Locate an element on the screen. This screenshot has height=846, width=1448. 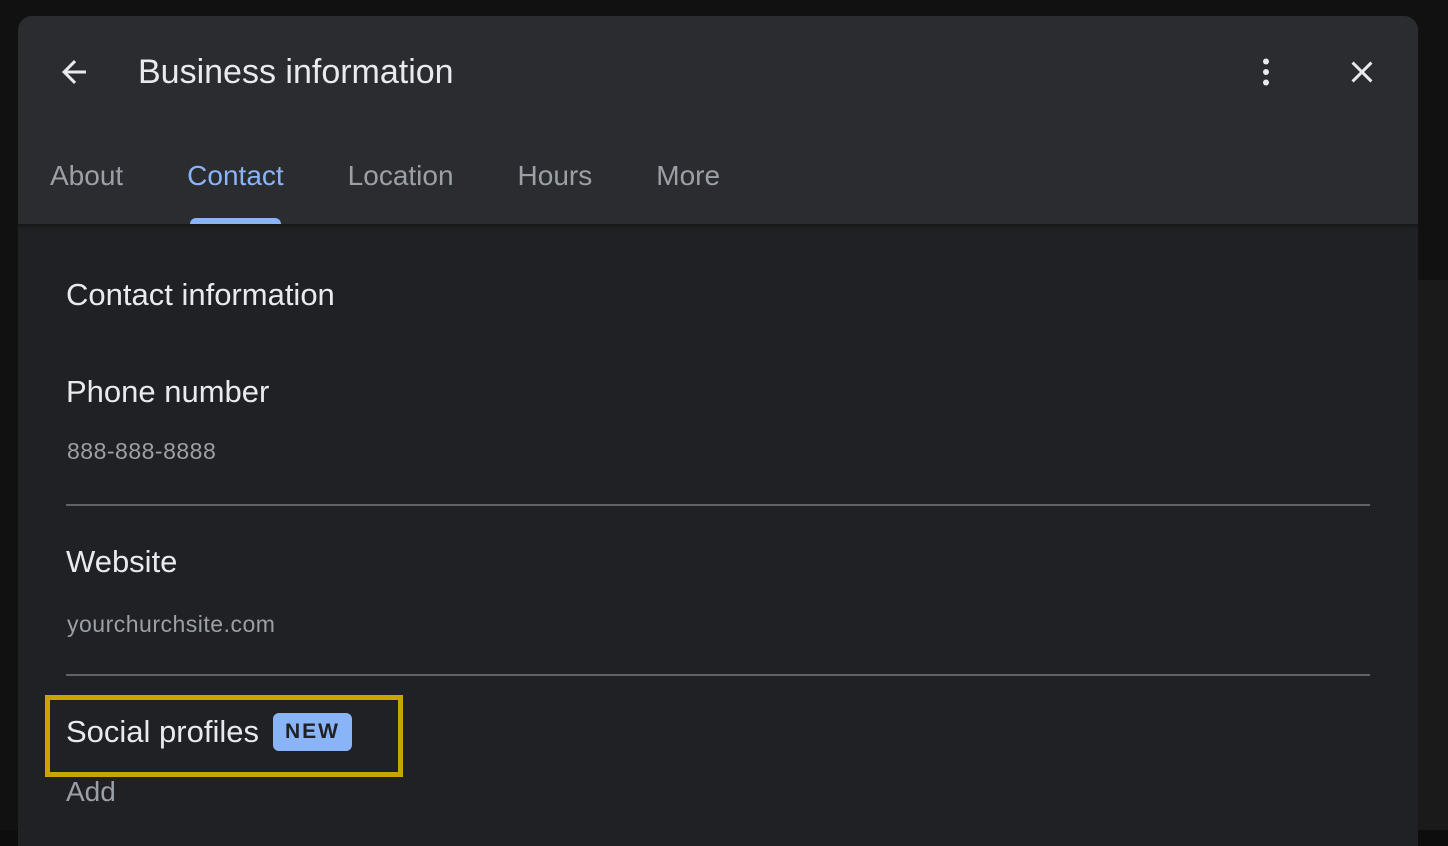
active-tab-indicator is located at coordinates (235, 221).